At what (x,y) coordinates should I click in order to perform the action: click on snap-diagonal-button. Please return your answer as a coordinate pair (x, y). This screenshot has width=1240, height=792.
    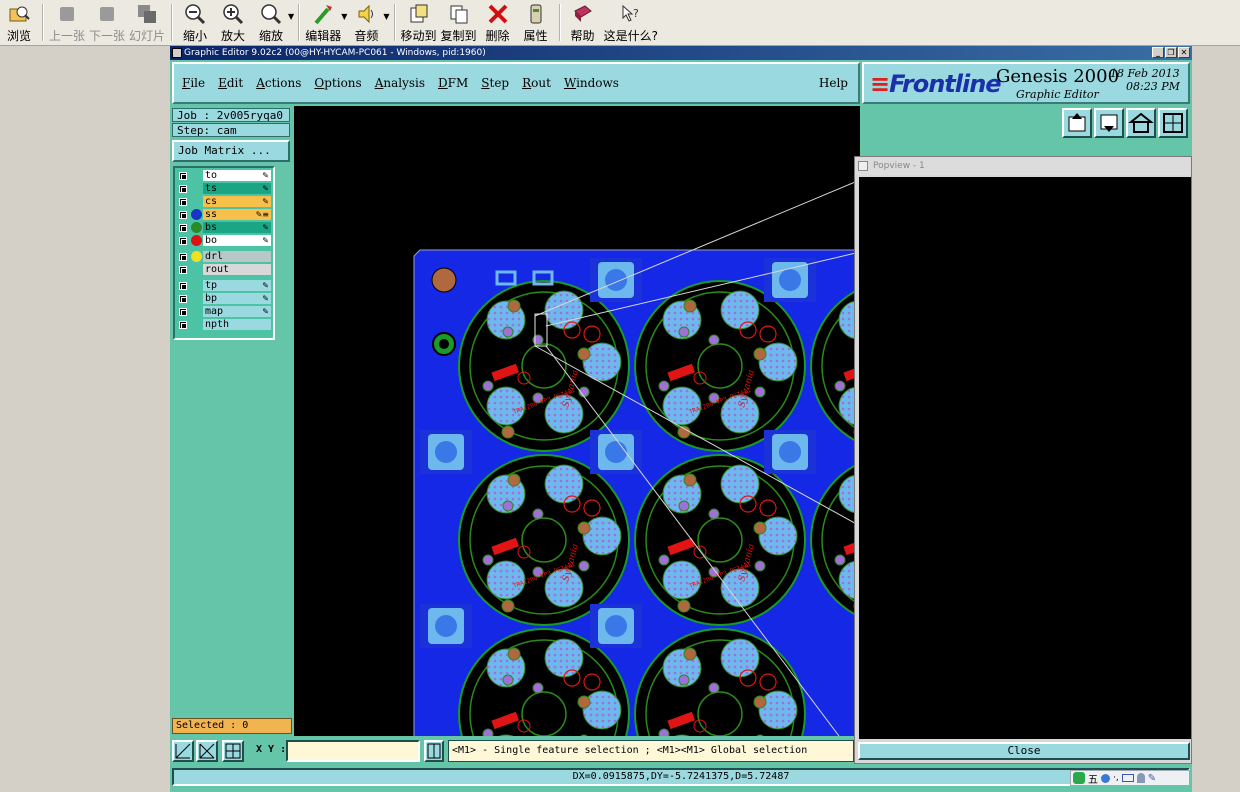
    Looking at the image, I should click on (183, 751).